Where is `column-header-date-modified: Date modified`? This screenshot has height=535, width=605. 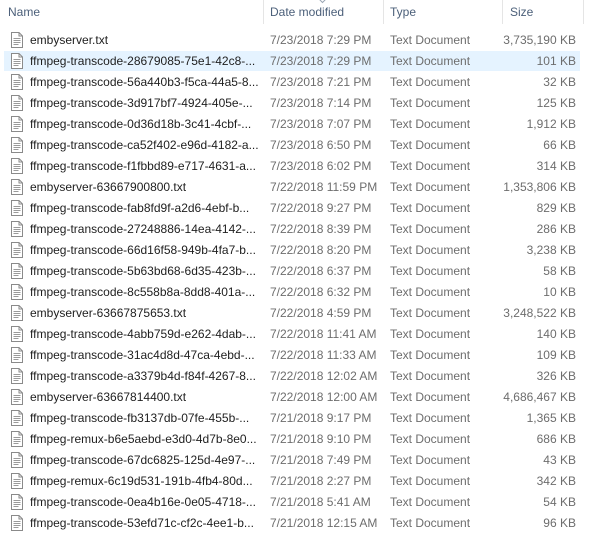 column-header-date-modified: Date modified is located at coordinates (307, 12).